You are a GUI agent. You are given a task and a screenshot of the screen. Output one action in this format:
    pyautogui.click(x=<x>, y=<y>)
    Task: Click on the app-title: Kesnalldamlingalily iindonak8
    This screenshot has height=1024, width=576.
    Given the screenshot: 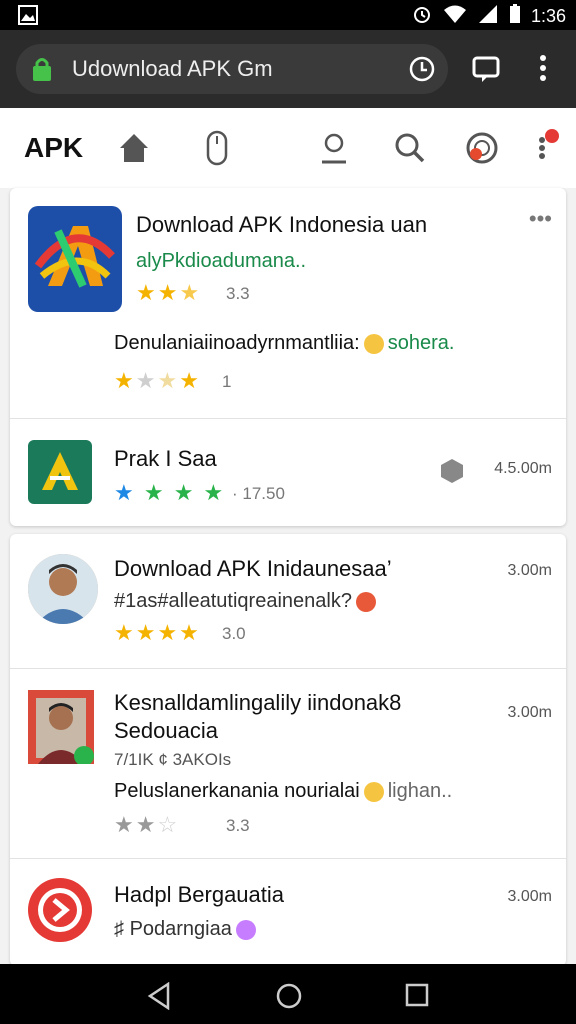 What is the action you would take?
    pyautogui.click(x=257, y=703)
    